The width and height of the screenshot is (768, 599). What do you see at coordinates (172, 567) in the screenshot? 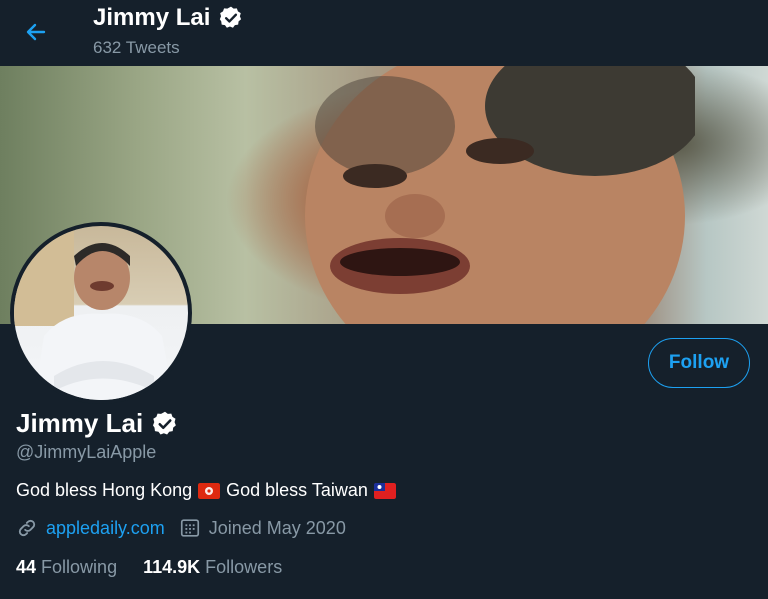
I see `followers-count: 114.9K` at bounding box center [172, 567].